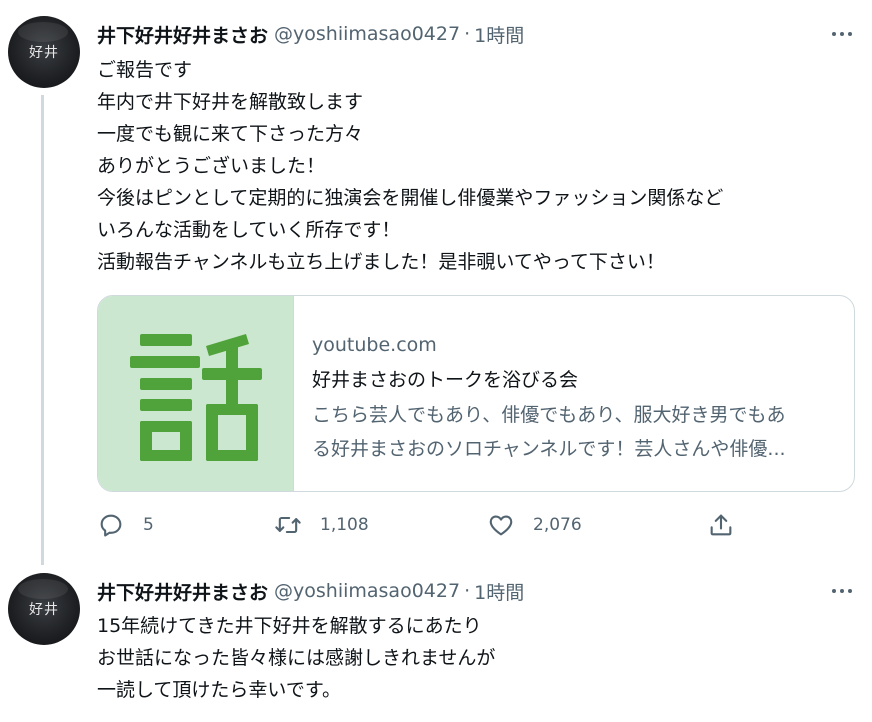  What do you see at coordinates (296, 658) in the screenshot?
I see `tweet-line: お世話になった皆々様には感謝しきれませんが` at bounding box center [296, 658].